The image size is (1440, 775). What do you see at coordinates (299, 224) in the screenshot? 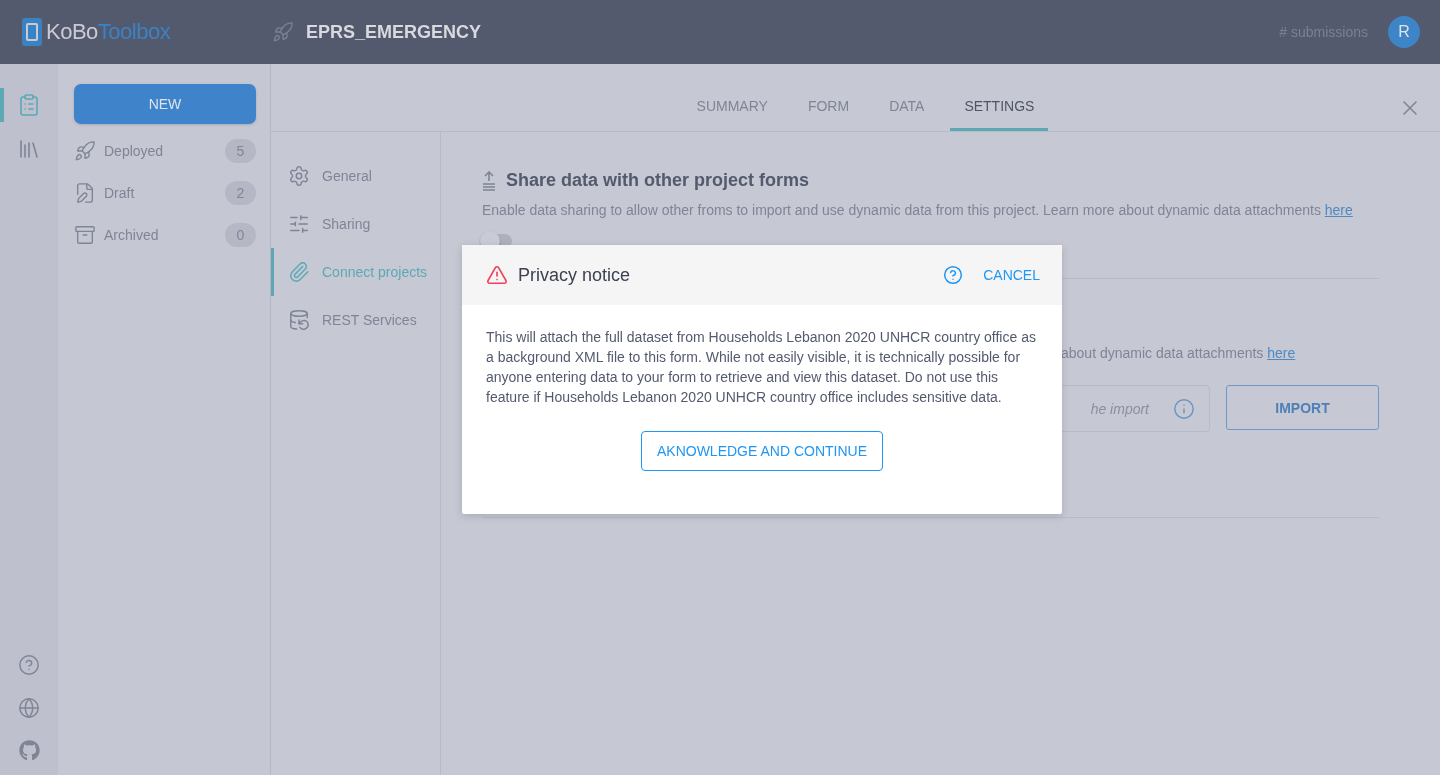
I see `sliders-icon` at bounding box center [299, 224].